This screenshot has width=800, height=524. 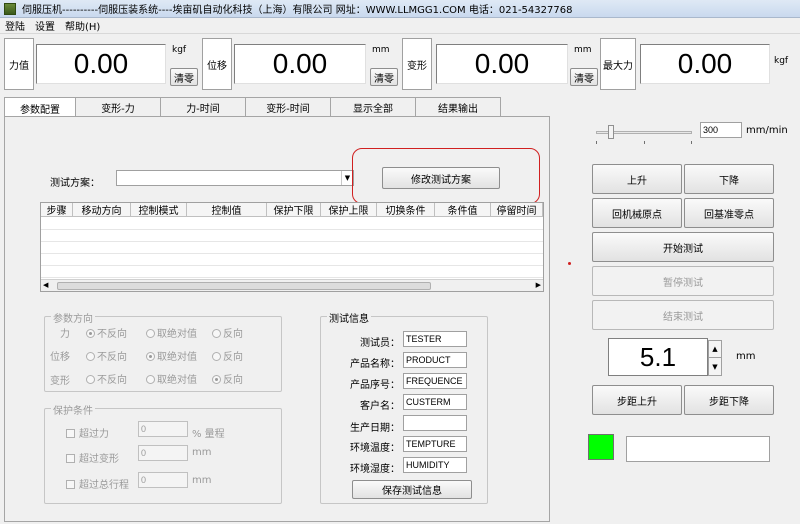 What do you see at coordinates (87, 432) in the screenshot?
I see `protect-force-check: 超过力` at bounding box center [87, 432].